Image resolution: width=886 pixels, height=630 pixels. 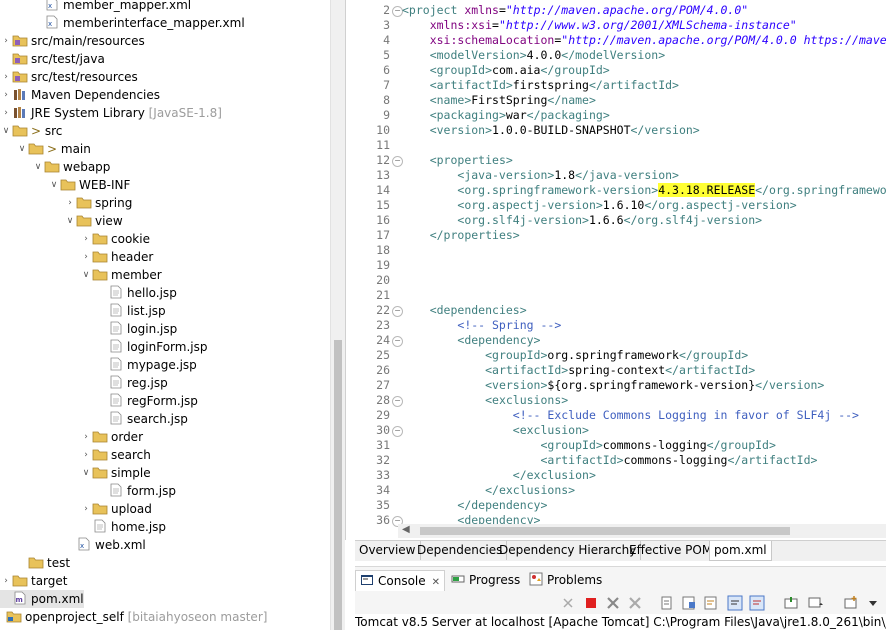 What do you see at coordinates (111, 113) in the screenshot?
I see `tree-item-jre-system-library: › JRE System Library [JavaSE-1.8]` at bounding box center [111, 113].